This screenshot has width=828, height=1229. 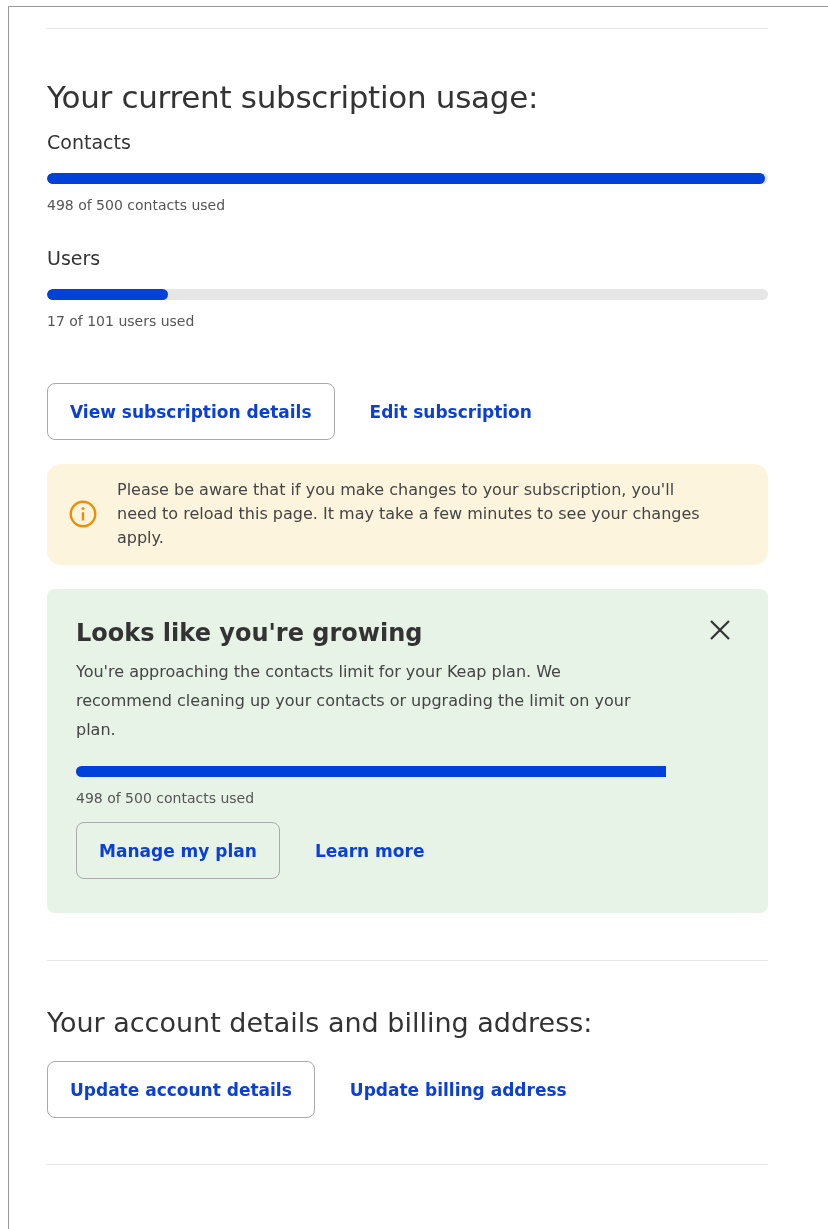 I want to click on outline-button: View subscription details, so click(x=191, y=411).